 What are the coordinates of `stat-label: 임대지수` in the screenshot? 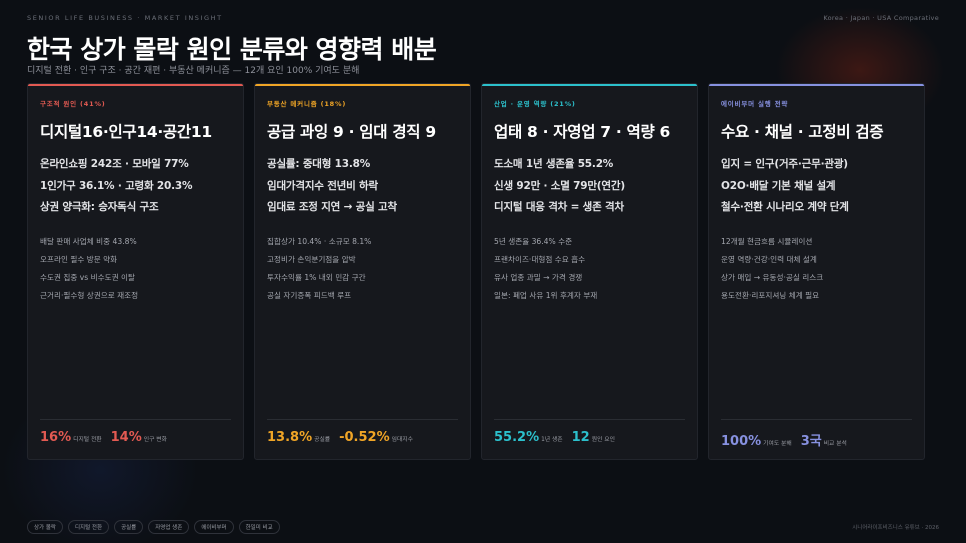 It's located at (402, 438).